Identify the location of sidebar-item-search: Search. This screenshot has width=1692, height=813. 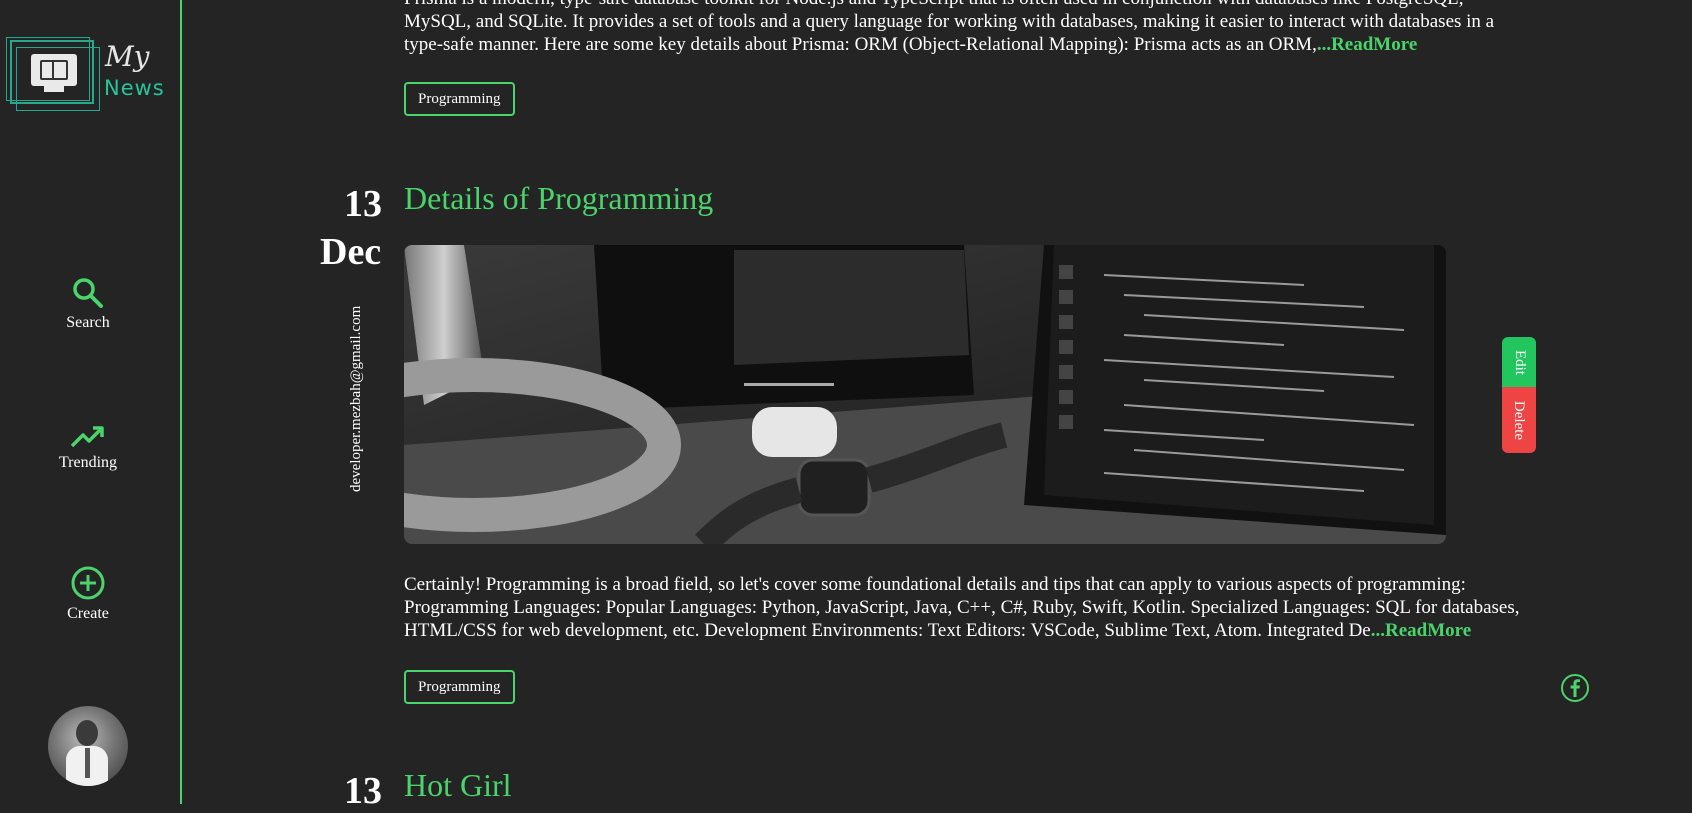
(88, 304).